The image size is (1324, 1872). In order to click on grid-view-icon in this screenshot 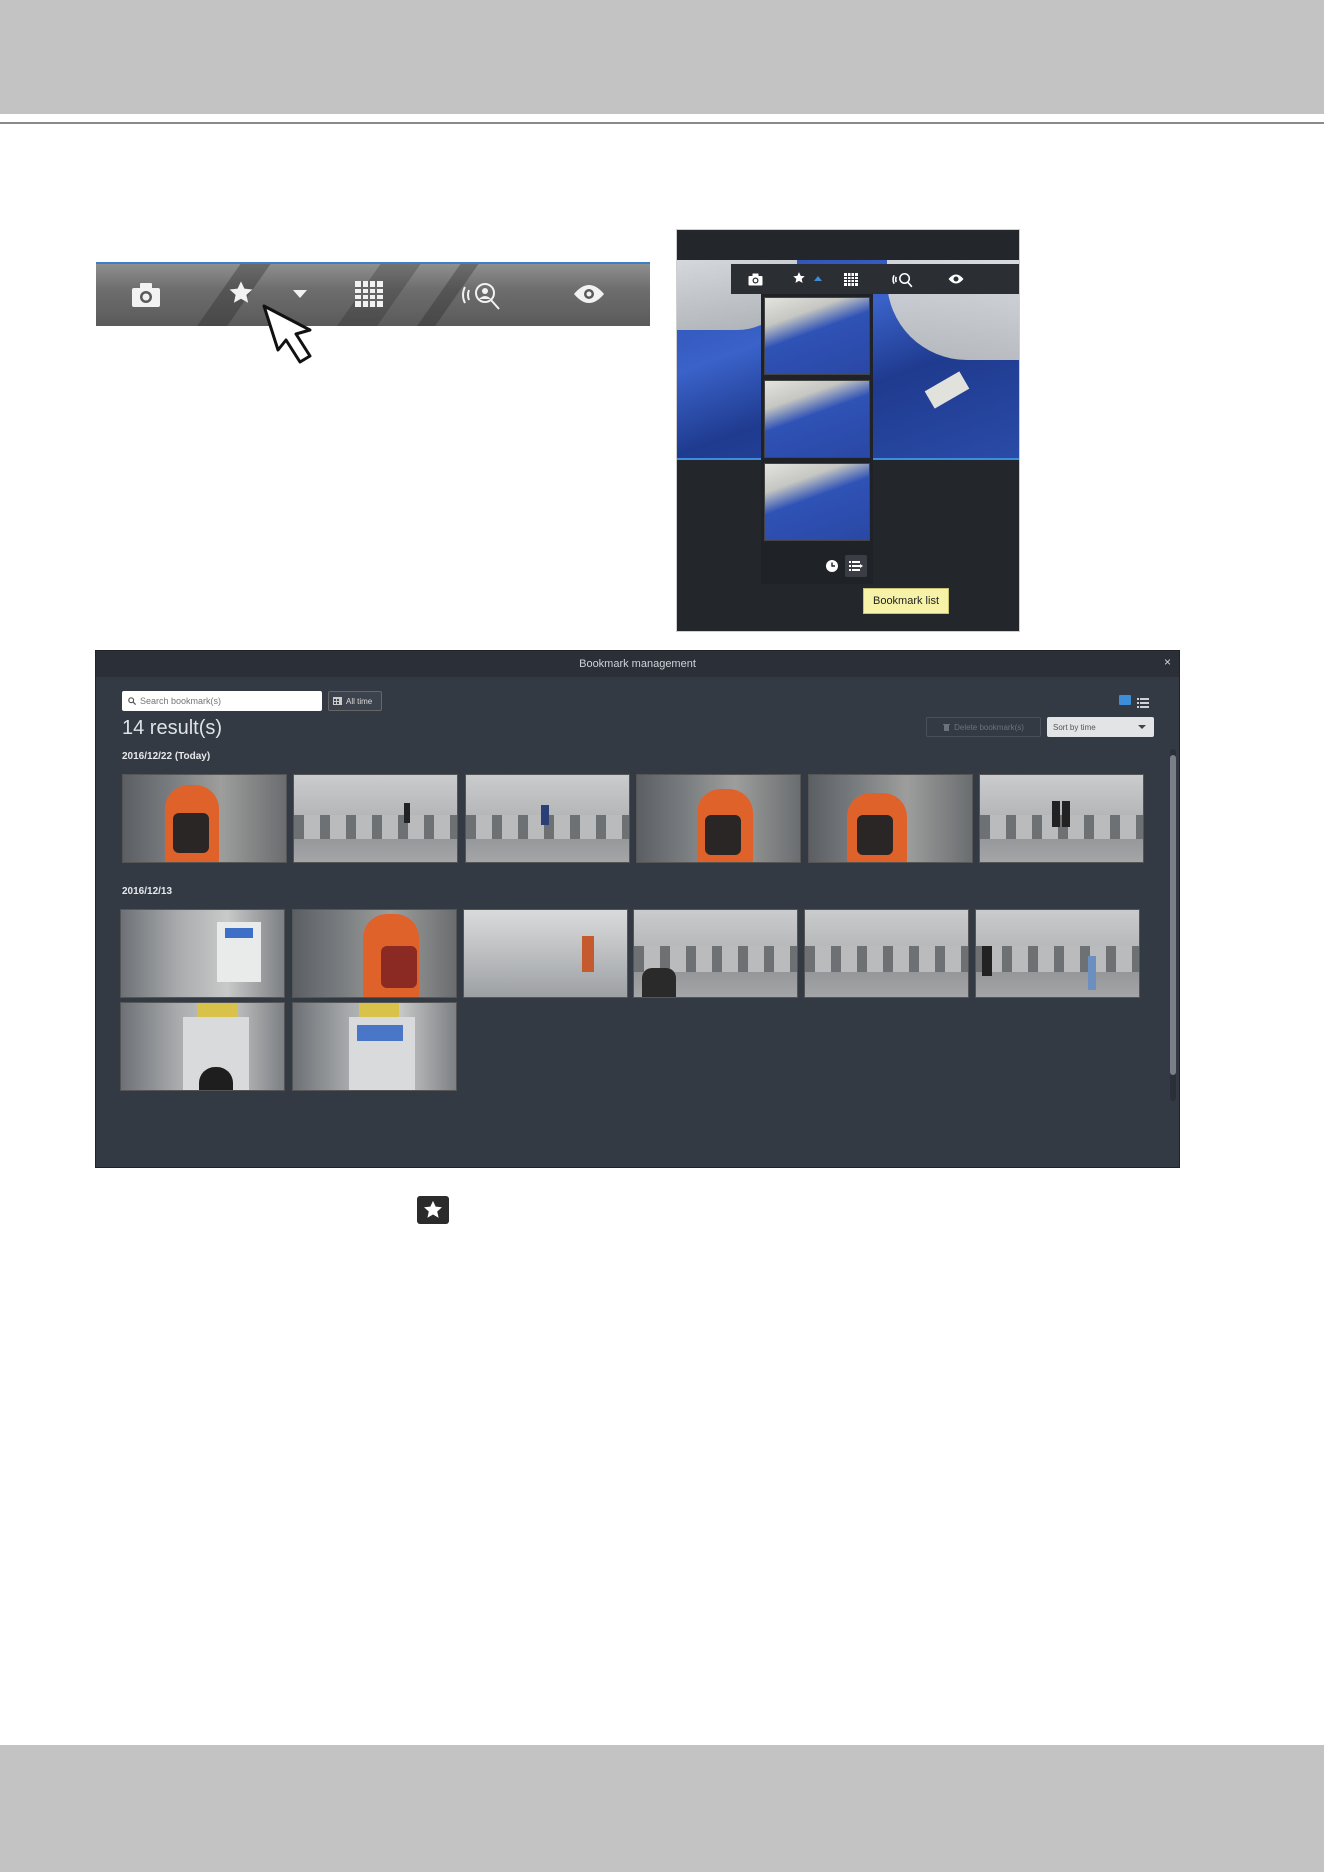, I will do `click(1125, 700)`.